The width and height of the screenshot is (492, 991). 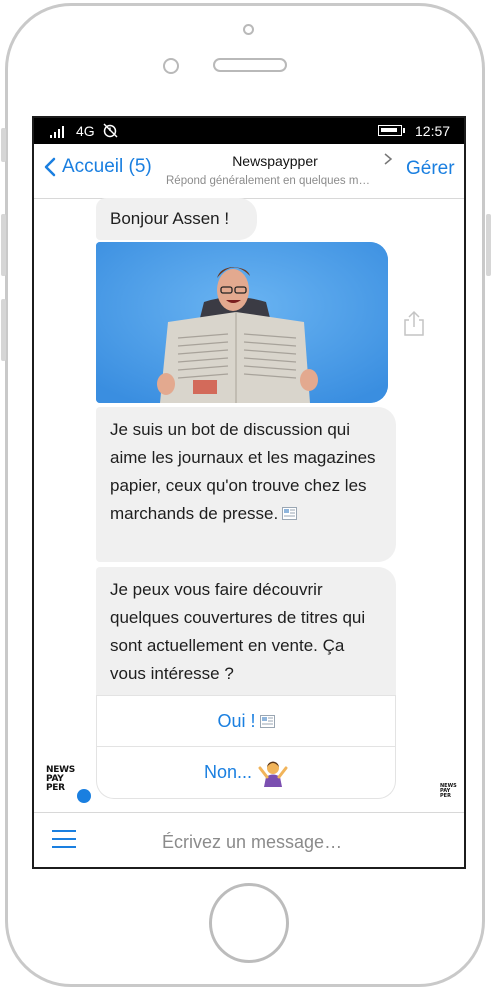 What do you see at coordinates (391, 130) in the screenshot?
I see `battery-icon` at bounding box center [391, 130].